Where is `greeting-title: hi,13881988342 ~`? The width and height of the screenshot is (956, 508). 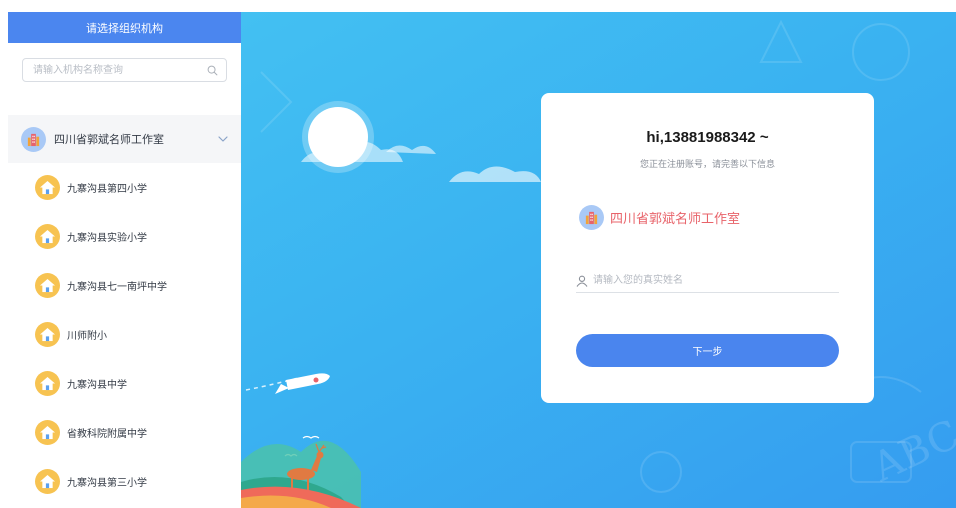 greeting-title: hi,13881988342 ~ is located at coordinates (707, 137).